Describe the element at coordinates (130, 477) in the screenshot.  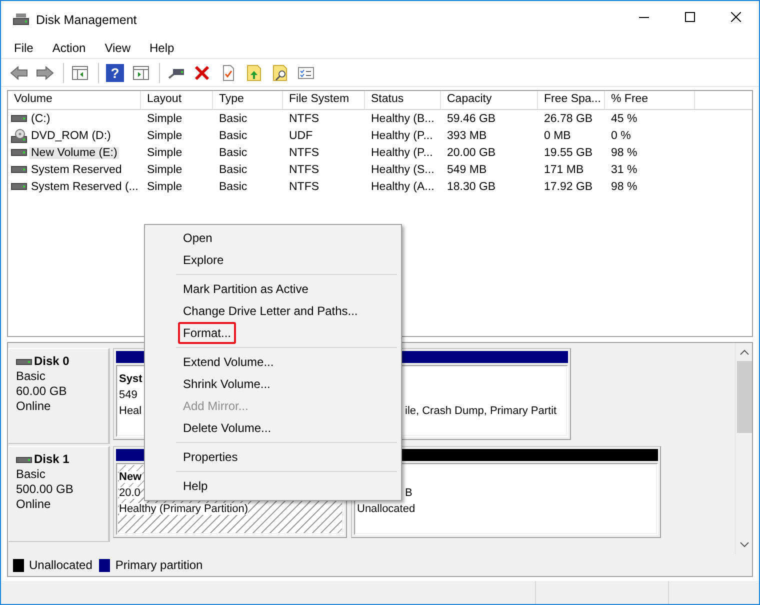
I see `partition-name: New` at that location.